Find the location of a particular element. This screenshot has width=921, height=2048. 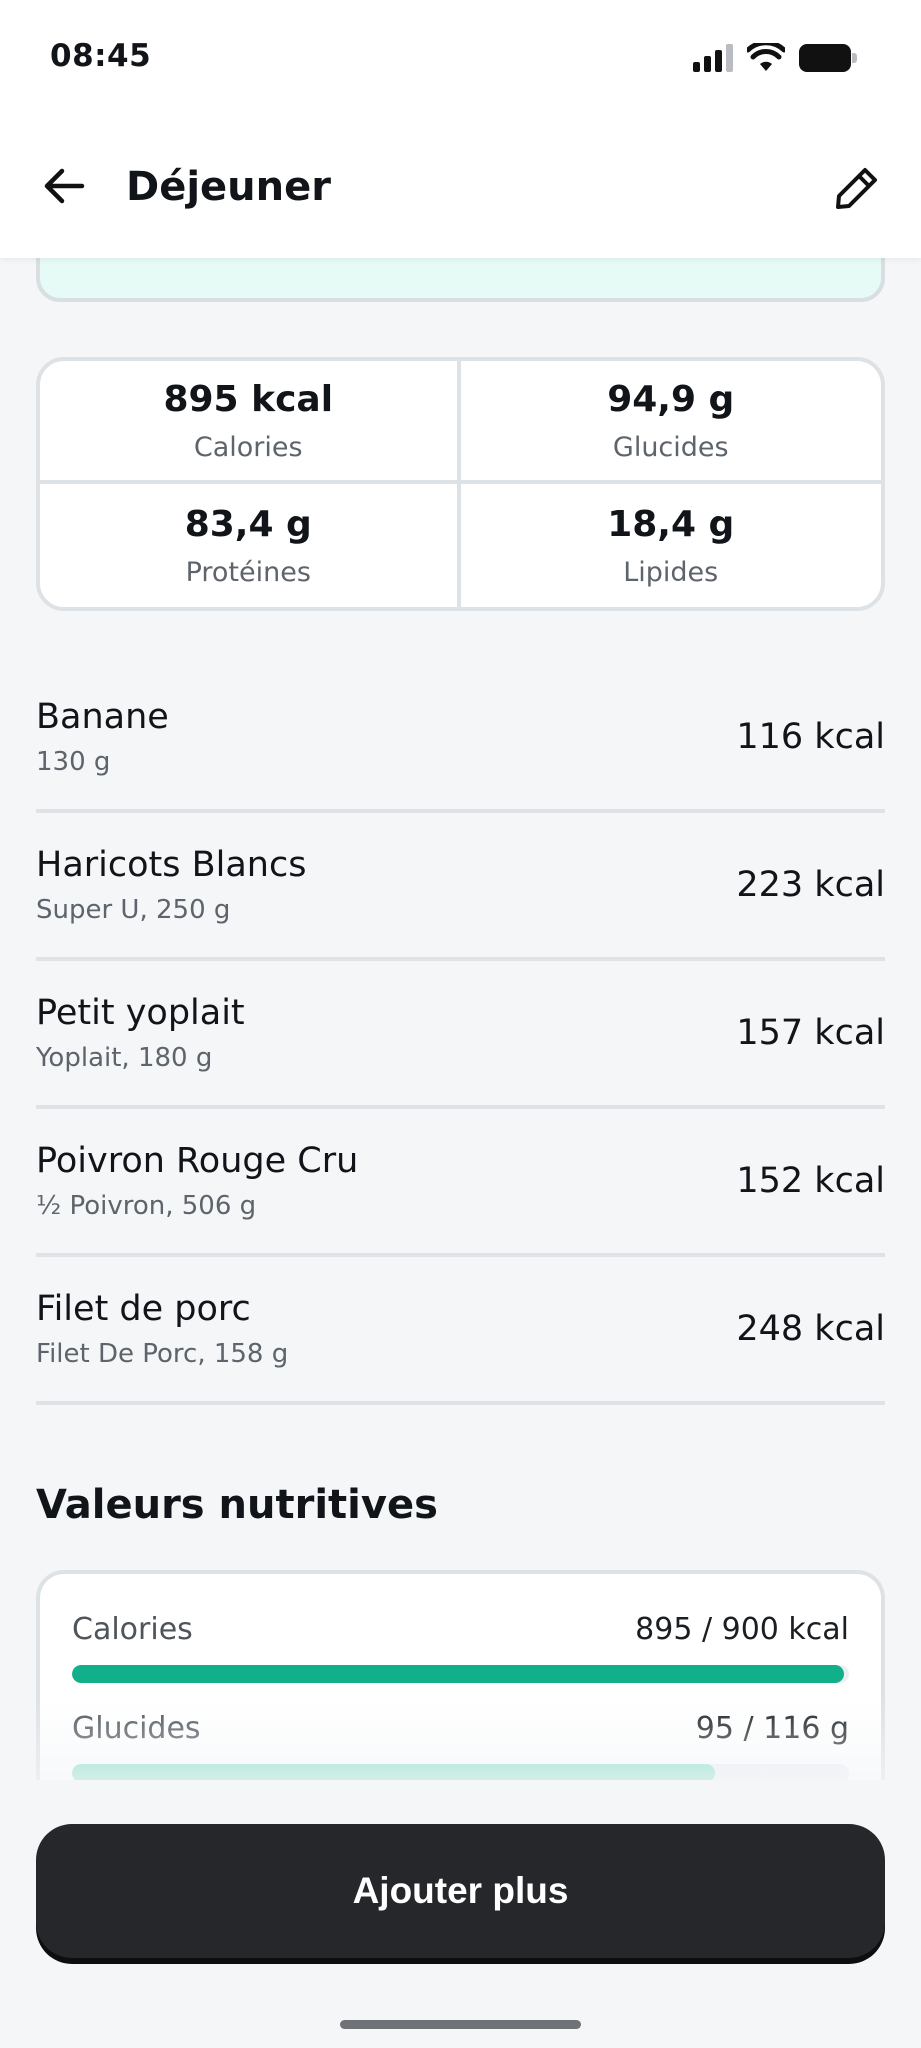

macro-carbs: 94,9 g Glucides is located at coordinates (670, 422).